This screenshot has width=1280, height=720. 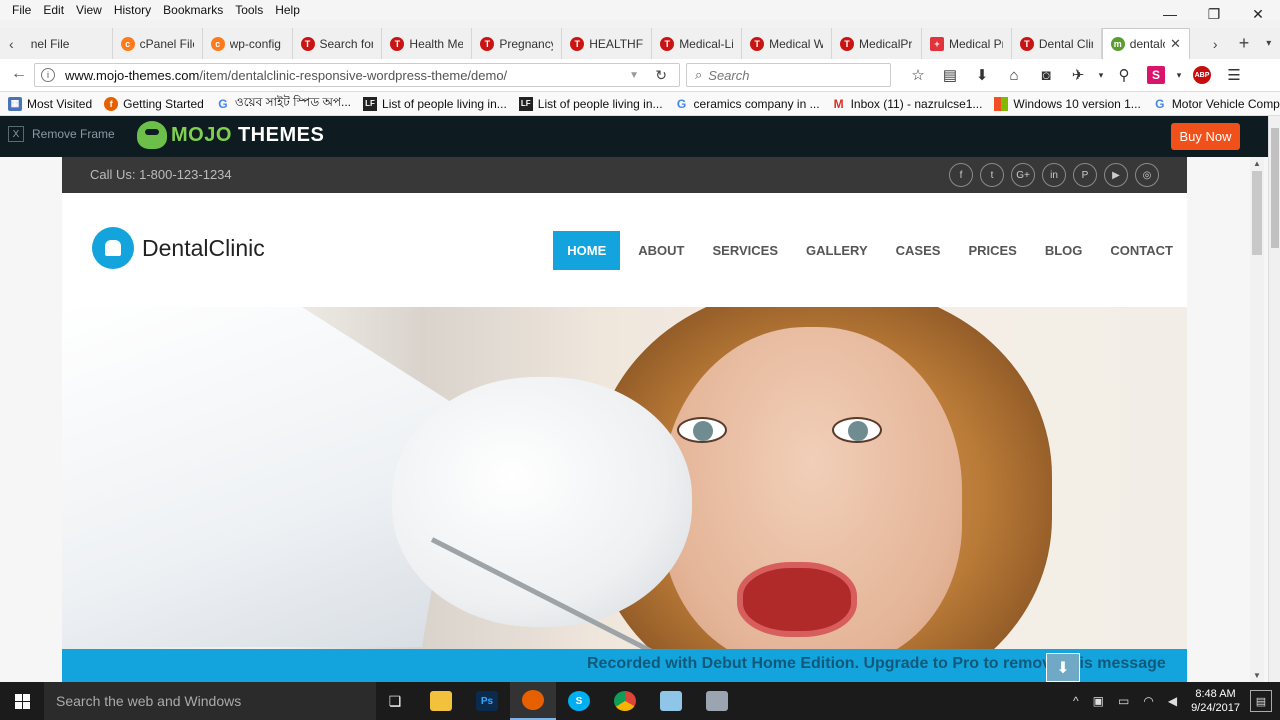 What do you see at coordinates (427, 43) in the screenshot?
I see `tab-health-me: T Health Me` at bounding box center [427, 43].